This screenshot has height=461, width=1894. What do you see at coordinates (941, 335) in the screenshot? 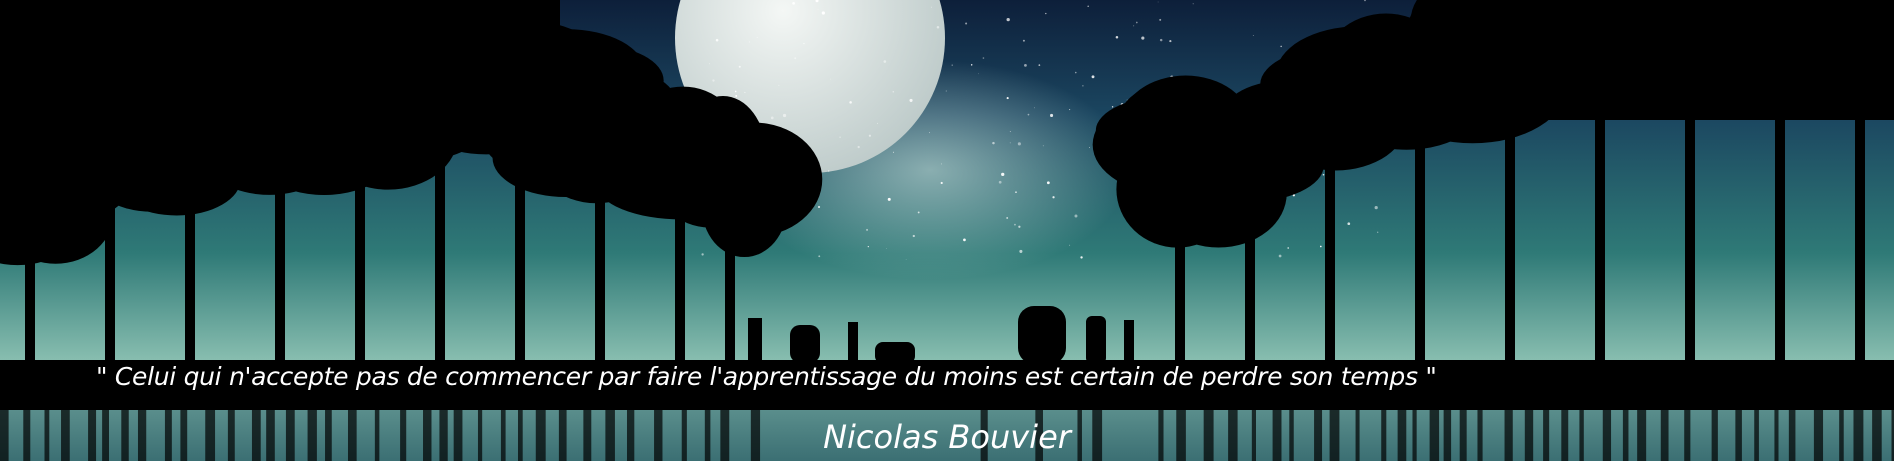
I see `character-silhouettes` at bounding box center [941, 335].